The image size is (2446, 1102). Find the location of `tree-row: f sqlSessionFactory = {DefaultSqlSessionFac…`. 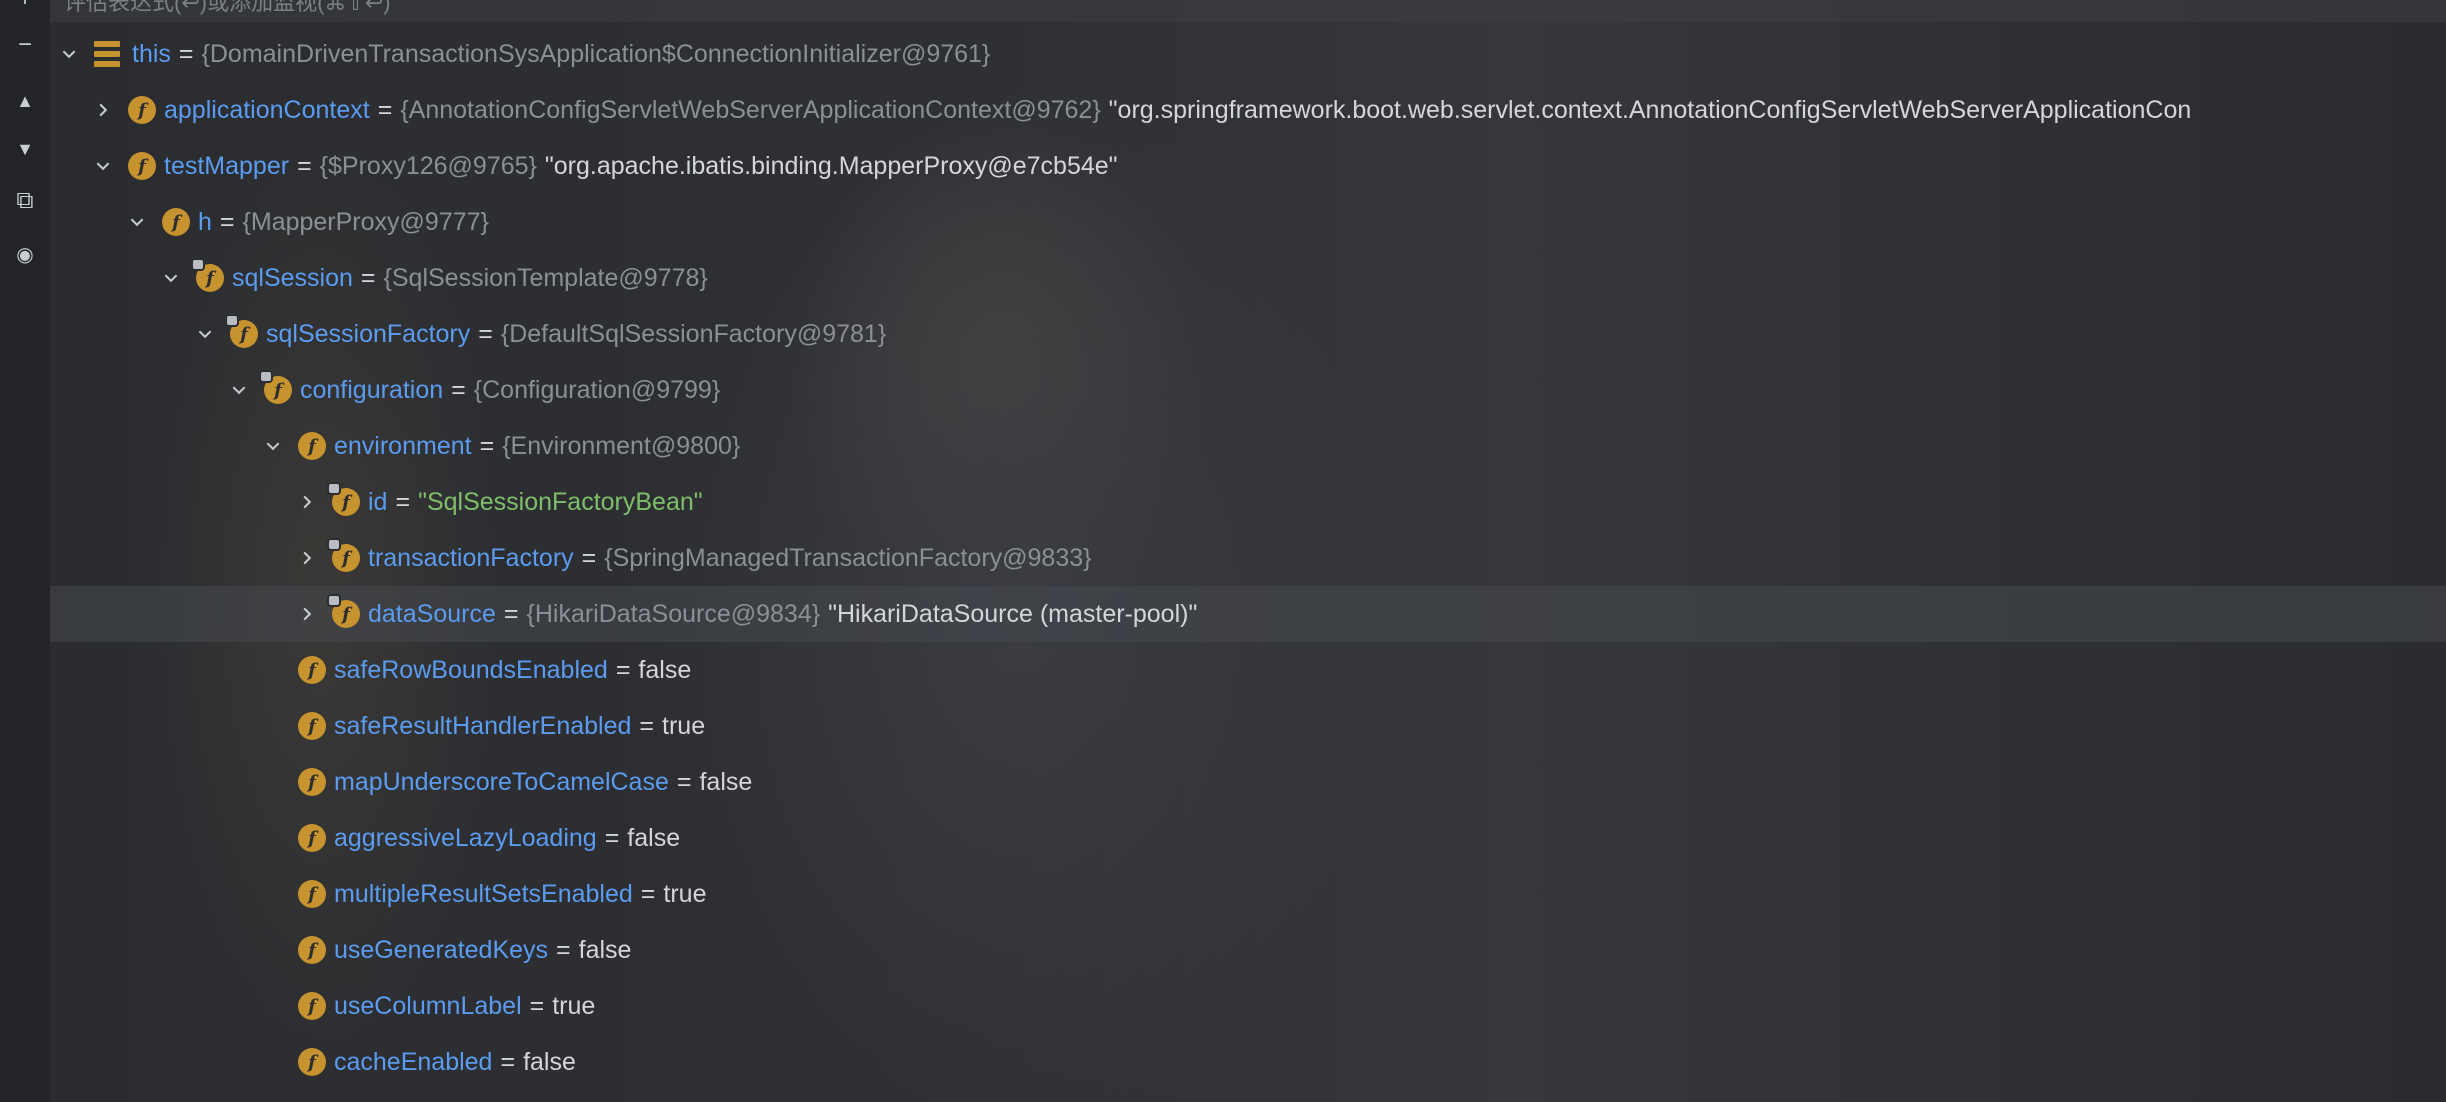

tree-row: f sqlSessionFactory = {DefaultSqlSessionFac… is located at coordinates (1248, 334).